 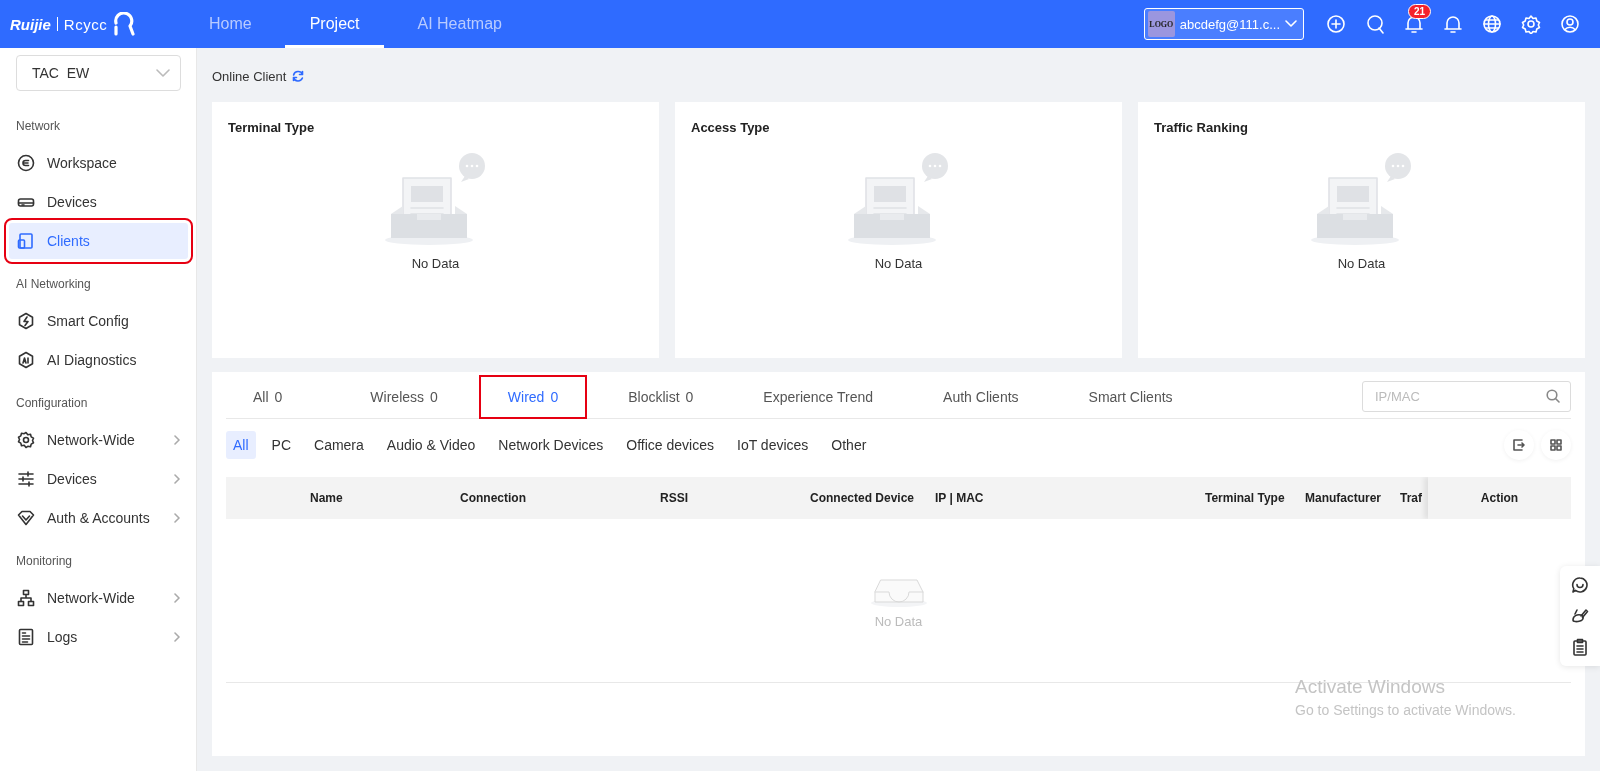 What do you see at coordinates (30, 24) in the screenshot?
I see `brand-logo: Ruijie` at bounding box center [30, 24].